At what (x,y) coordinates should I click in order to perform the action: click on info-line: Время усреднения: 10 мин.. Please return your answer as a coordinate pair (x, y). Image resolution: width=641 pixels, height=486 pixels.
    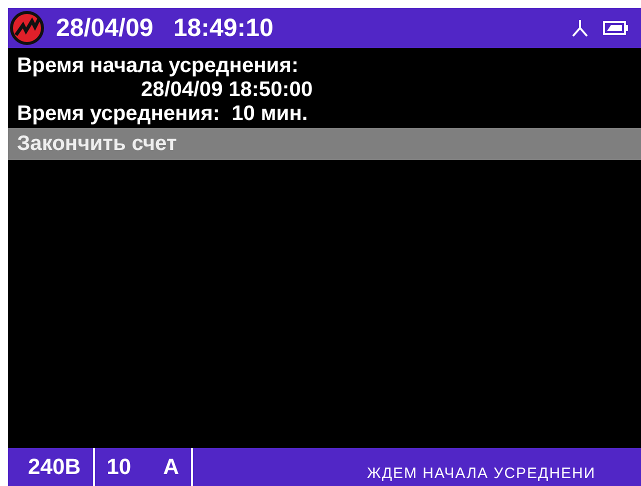
    Looking at the image, I should click on (162, 114).